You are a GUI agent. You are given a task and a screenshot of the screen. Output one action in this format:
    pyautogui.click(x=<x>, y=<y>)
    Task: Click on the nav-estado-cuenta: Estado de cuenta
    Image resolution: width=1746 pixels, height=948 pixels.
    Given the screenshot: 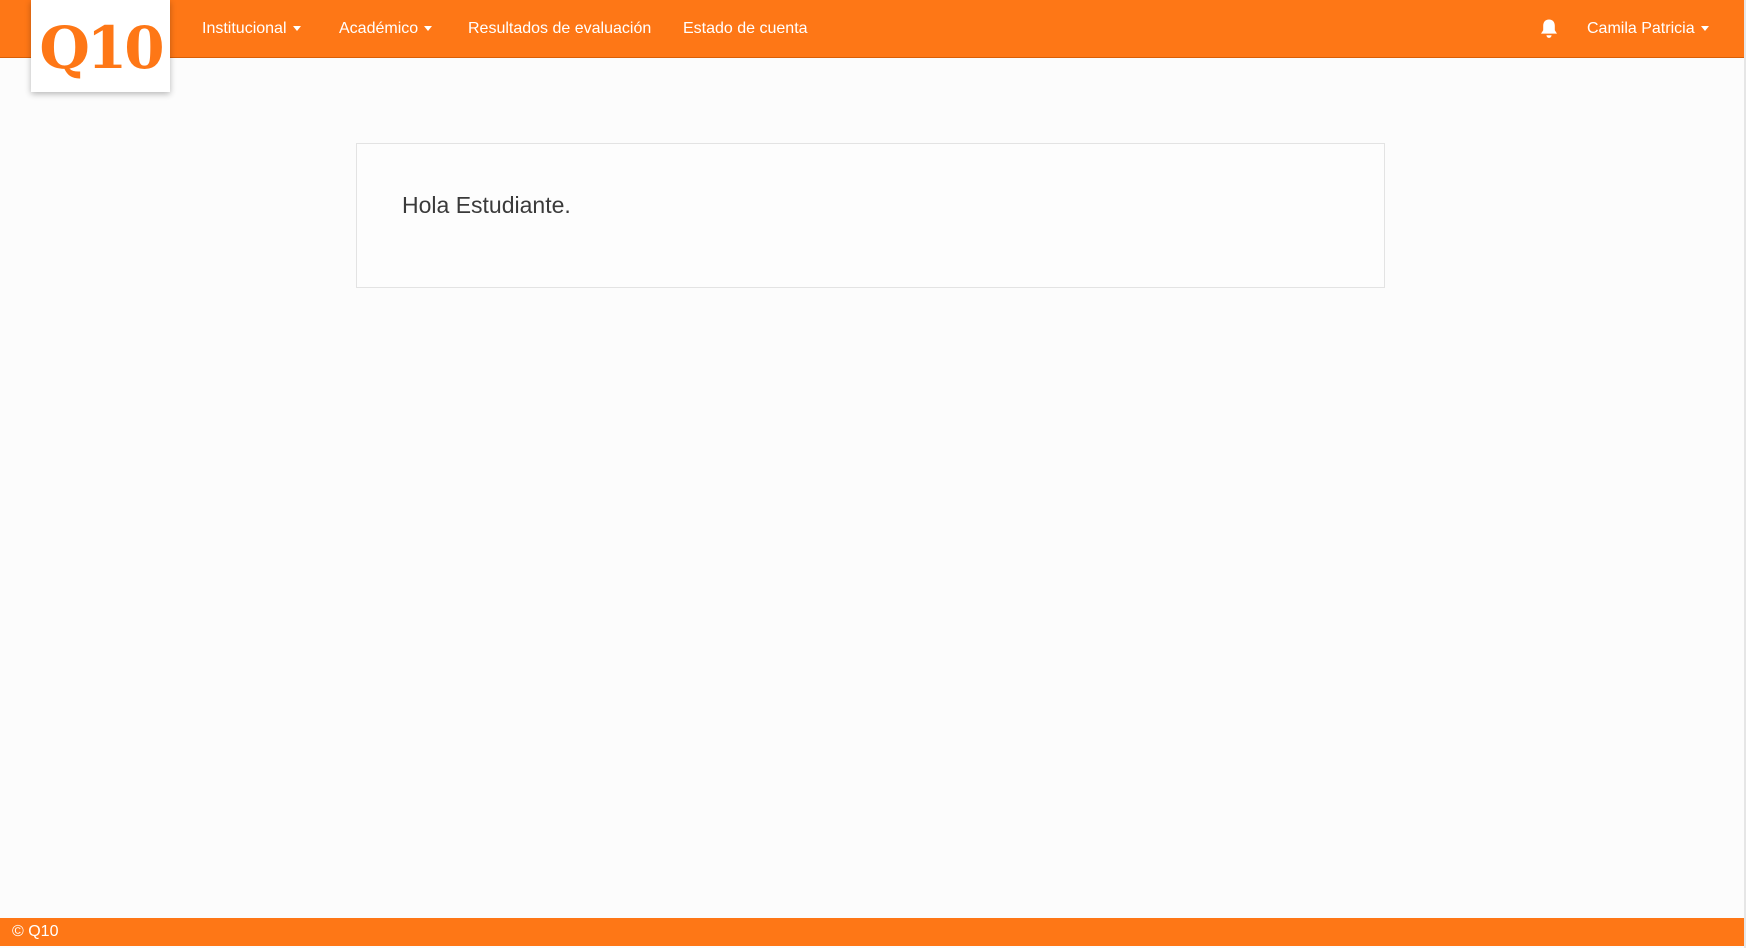 What is the action you would take?
    pyautogui.click(x=745, y=28)
    